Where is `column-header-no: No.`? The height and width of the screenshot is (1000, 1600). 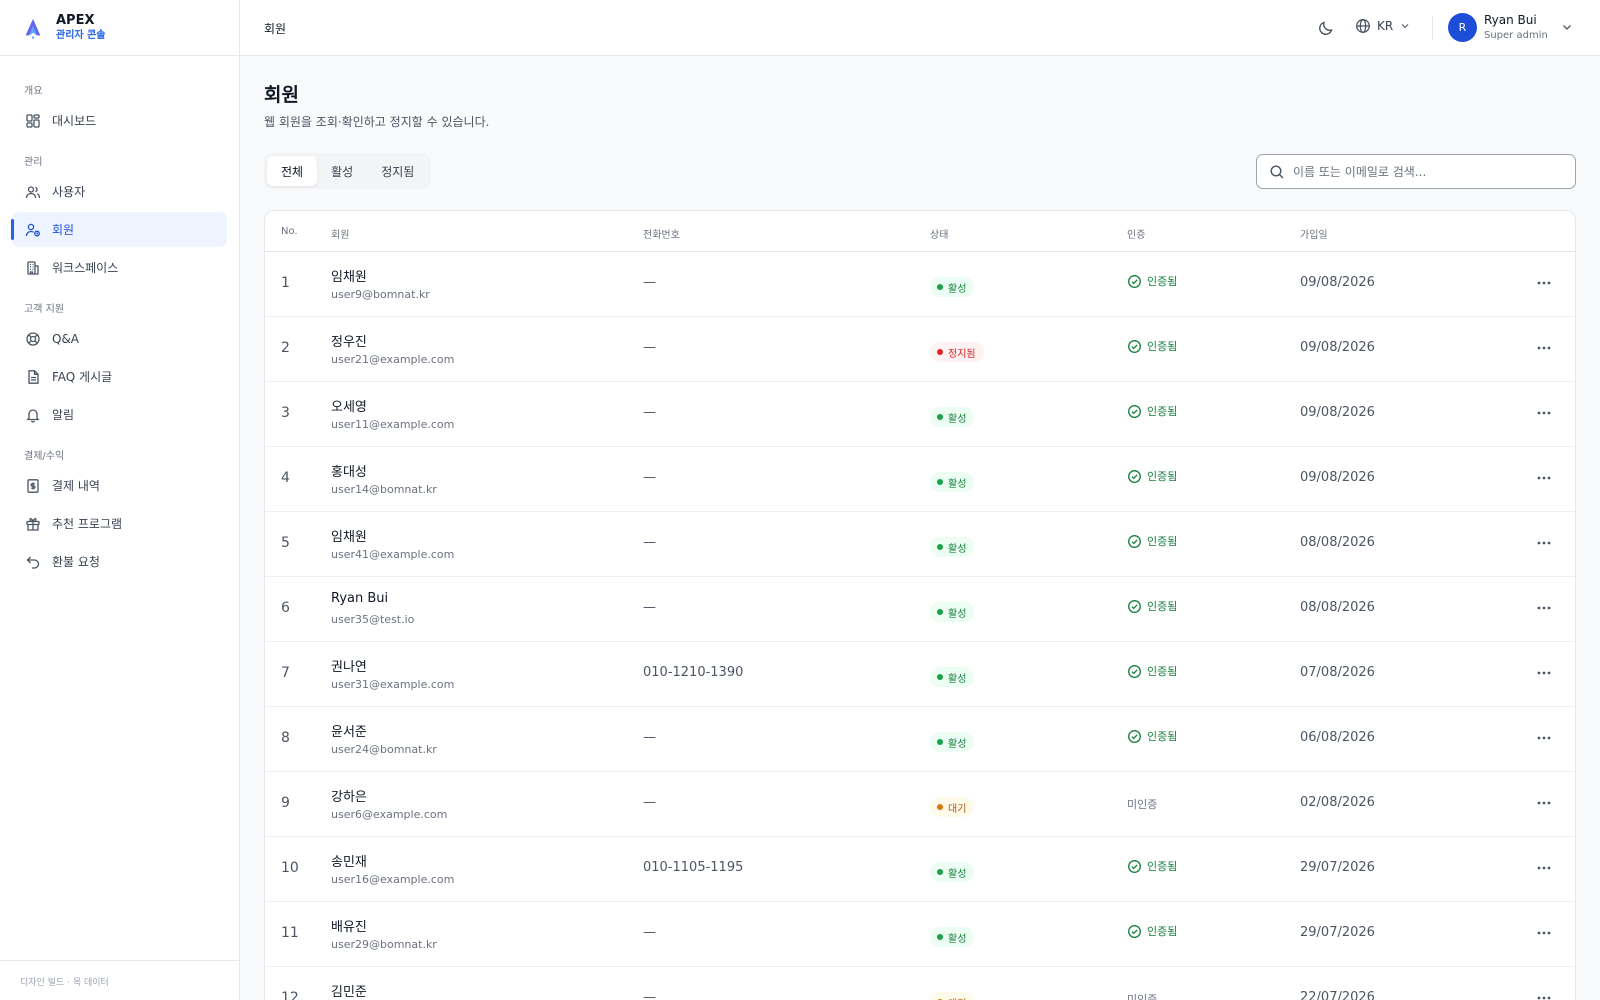 column-header-no: No. is located at coordinates (289, 231).